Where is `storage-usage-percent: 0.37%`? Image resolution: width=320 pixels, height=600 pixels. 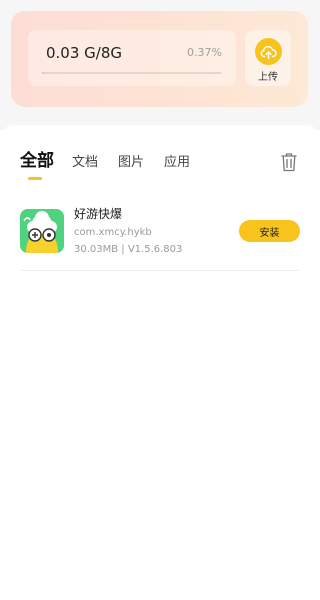
storage-usage-percent: 0.37% is located at coordinates (204, 52).